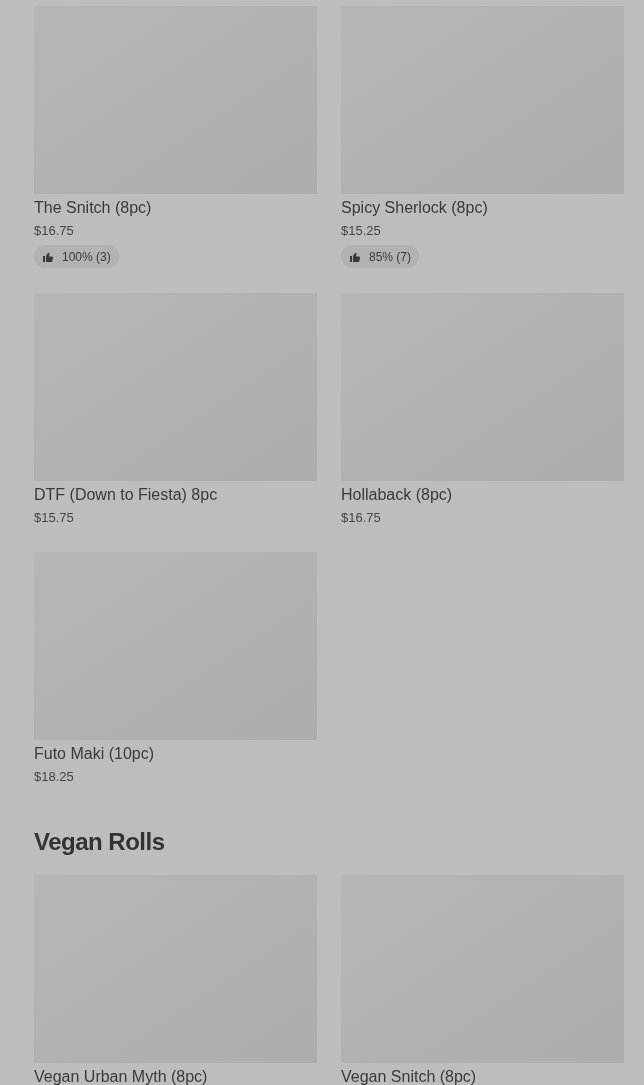 This screenshot has width=644, height=1085. I want to click on rating-text: 85% (7), so click(390, 257).